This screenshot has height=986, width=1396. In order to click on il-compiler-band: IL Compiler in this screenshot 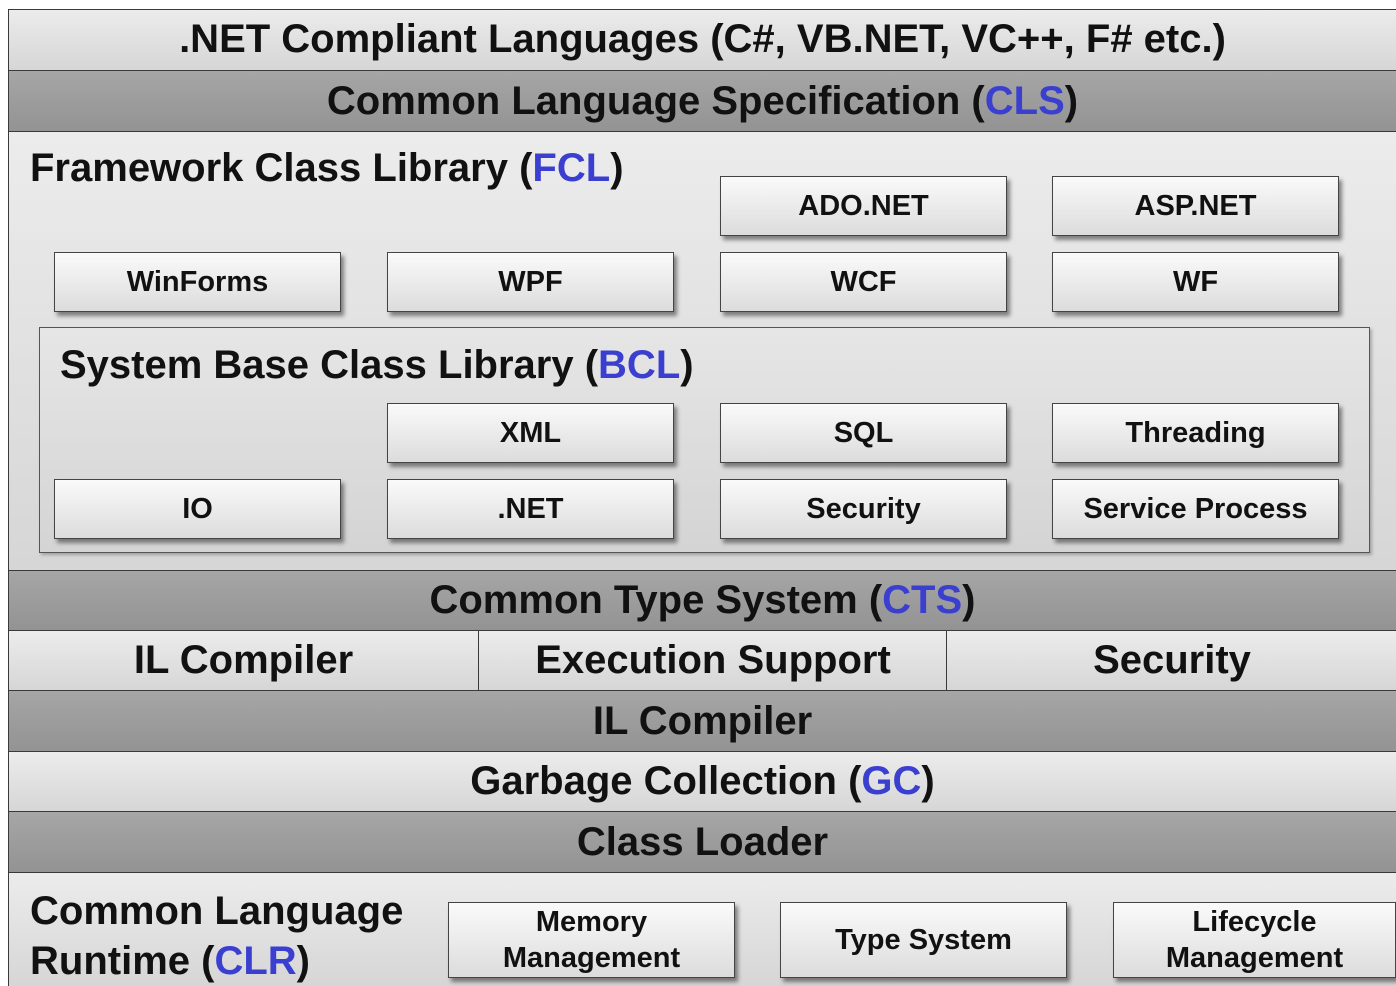, I will do `click(702, 720)`.